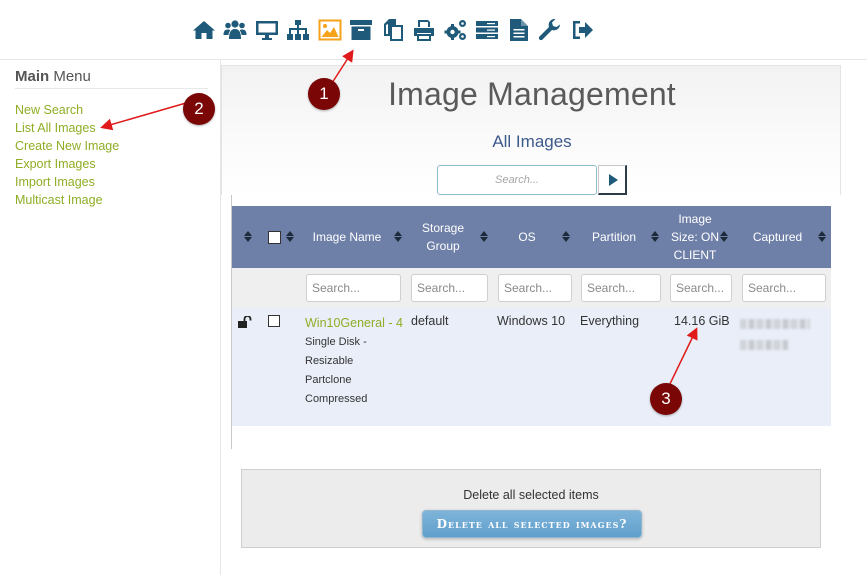  What do you see at coordinates (456, 30) in the screenshot?
I see `cogs-icon` at bounding box center [456, 30].